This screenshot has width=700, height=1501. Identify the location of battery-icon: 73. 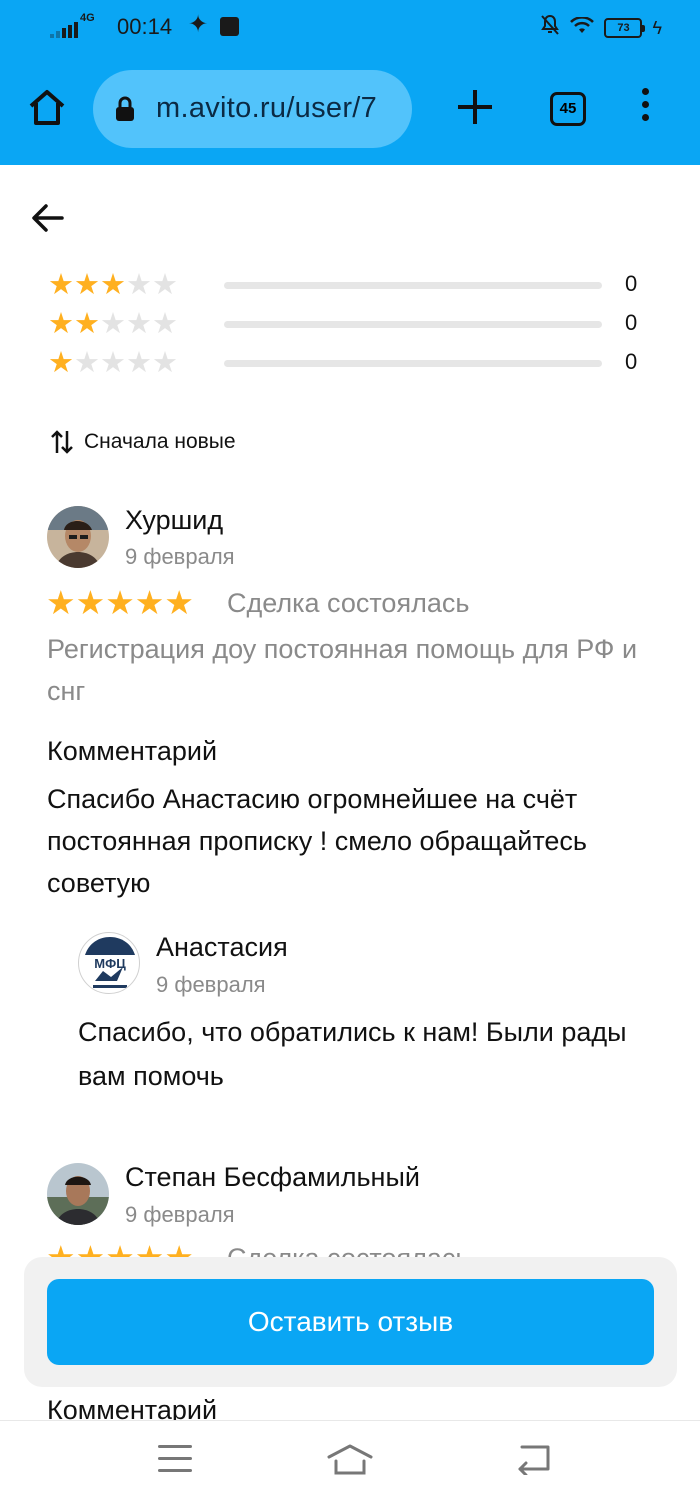
(625, 28).